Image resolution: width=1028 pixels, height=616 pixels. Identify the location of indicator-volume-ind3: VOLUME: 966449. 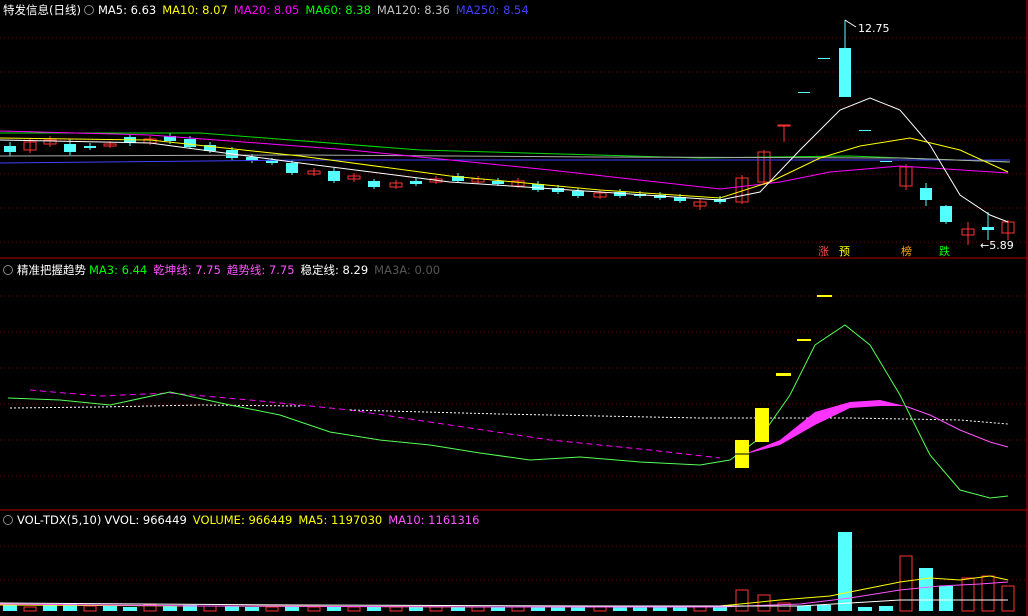
(242, 520).